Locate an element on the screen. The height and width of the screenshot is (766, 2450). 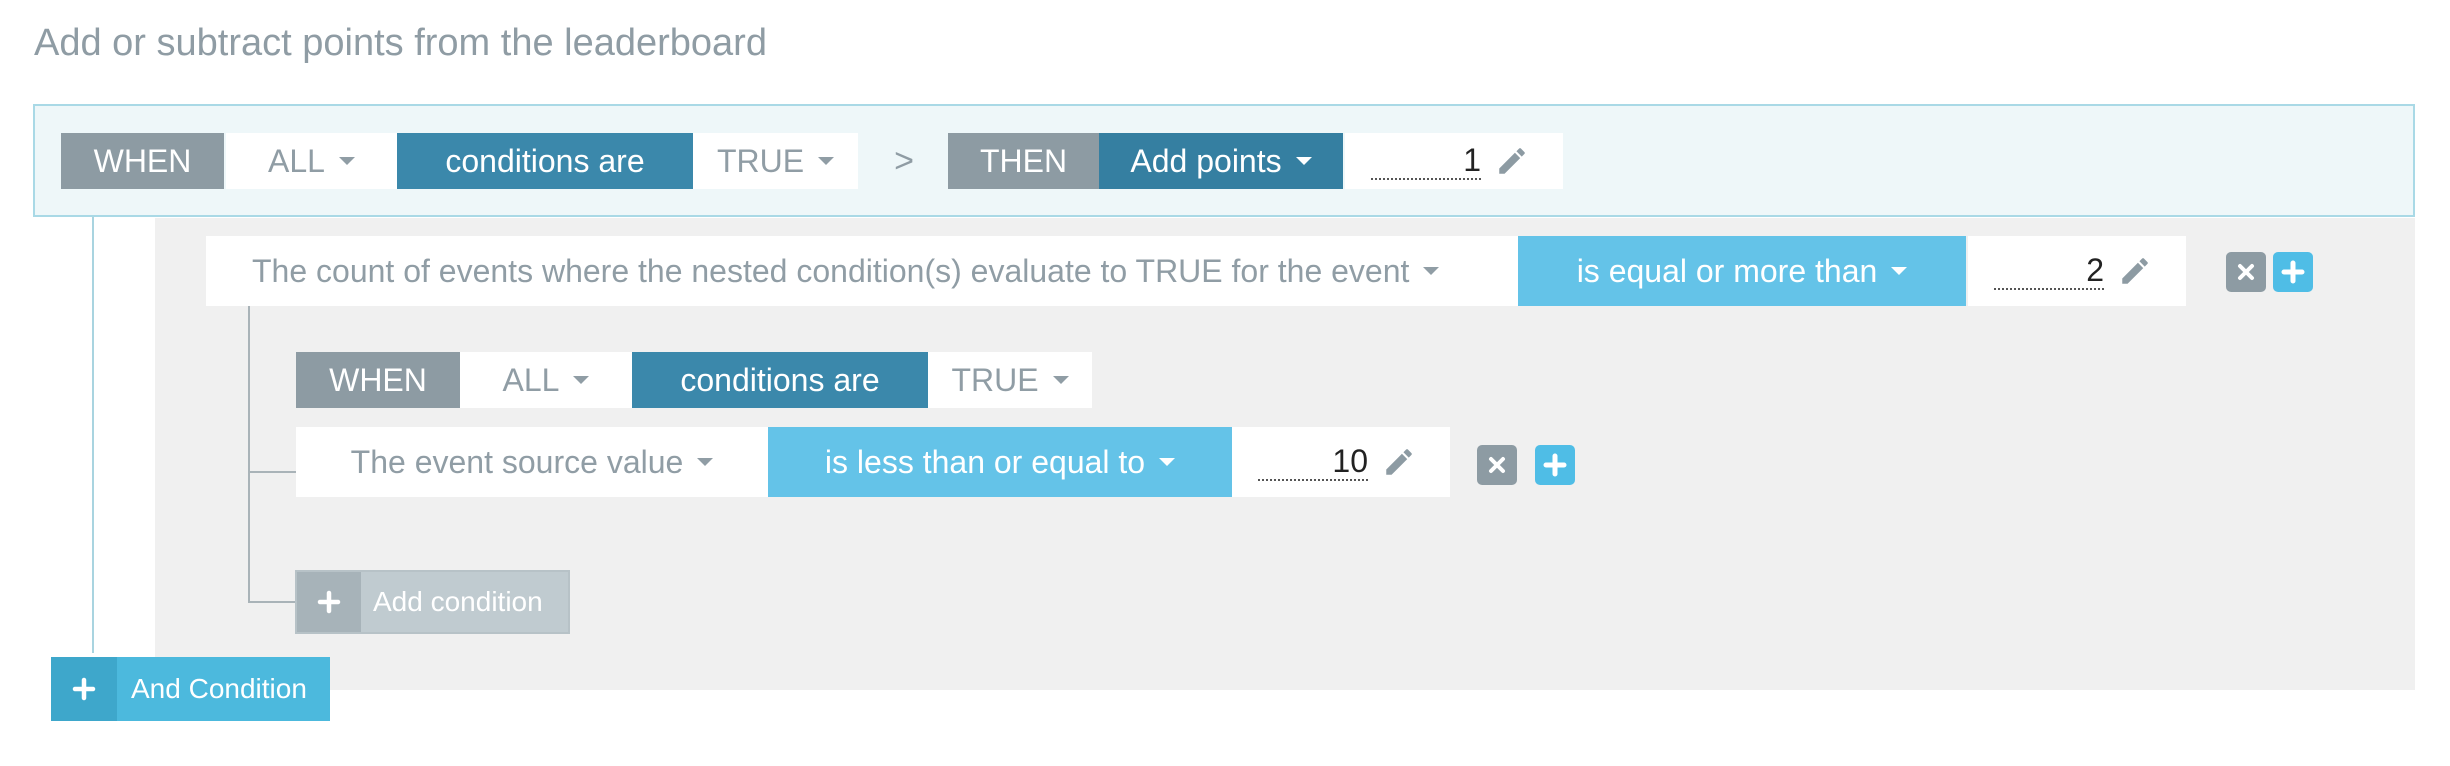
points-value-field: 1 is located at coordinates (1454, 161).